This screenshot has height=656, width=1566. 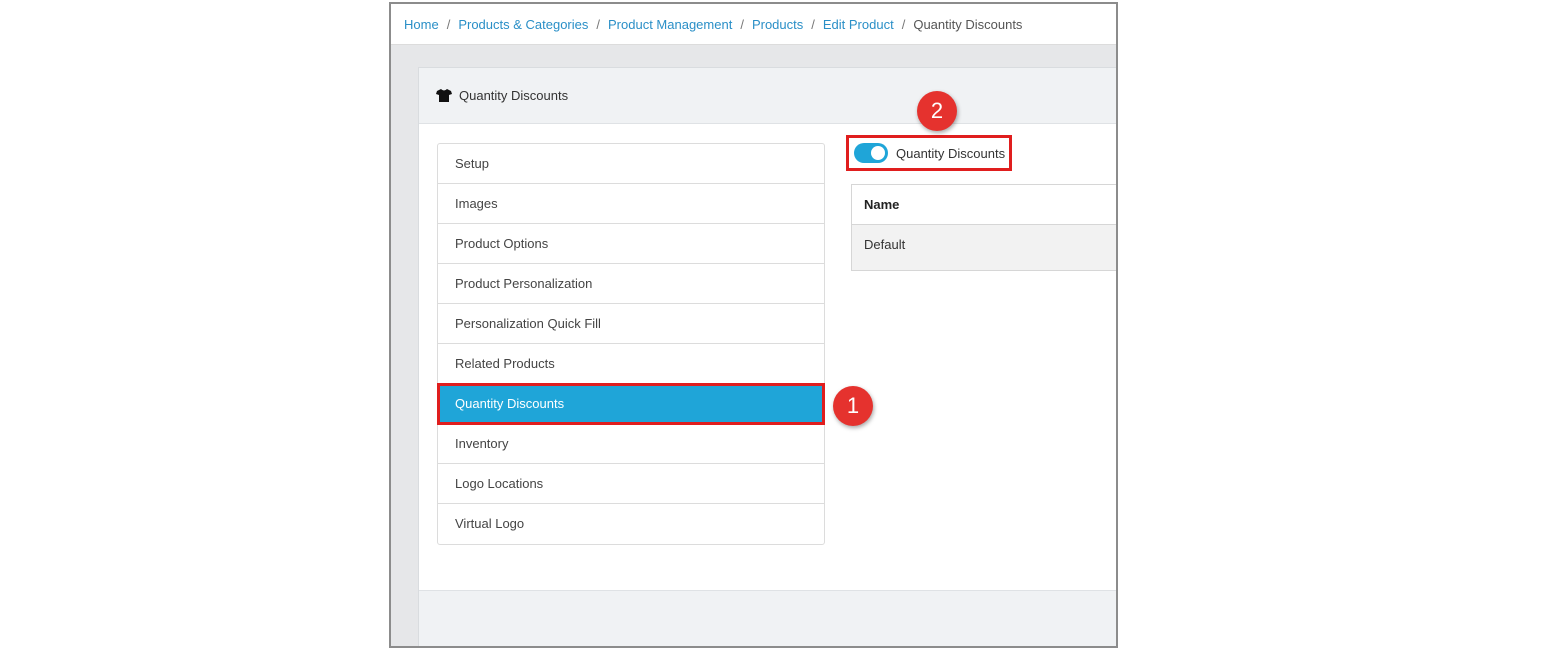 I want to click on discounts-table: Name Default, so click(x=983, y=227).